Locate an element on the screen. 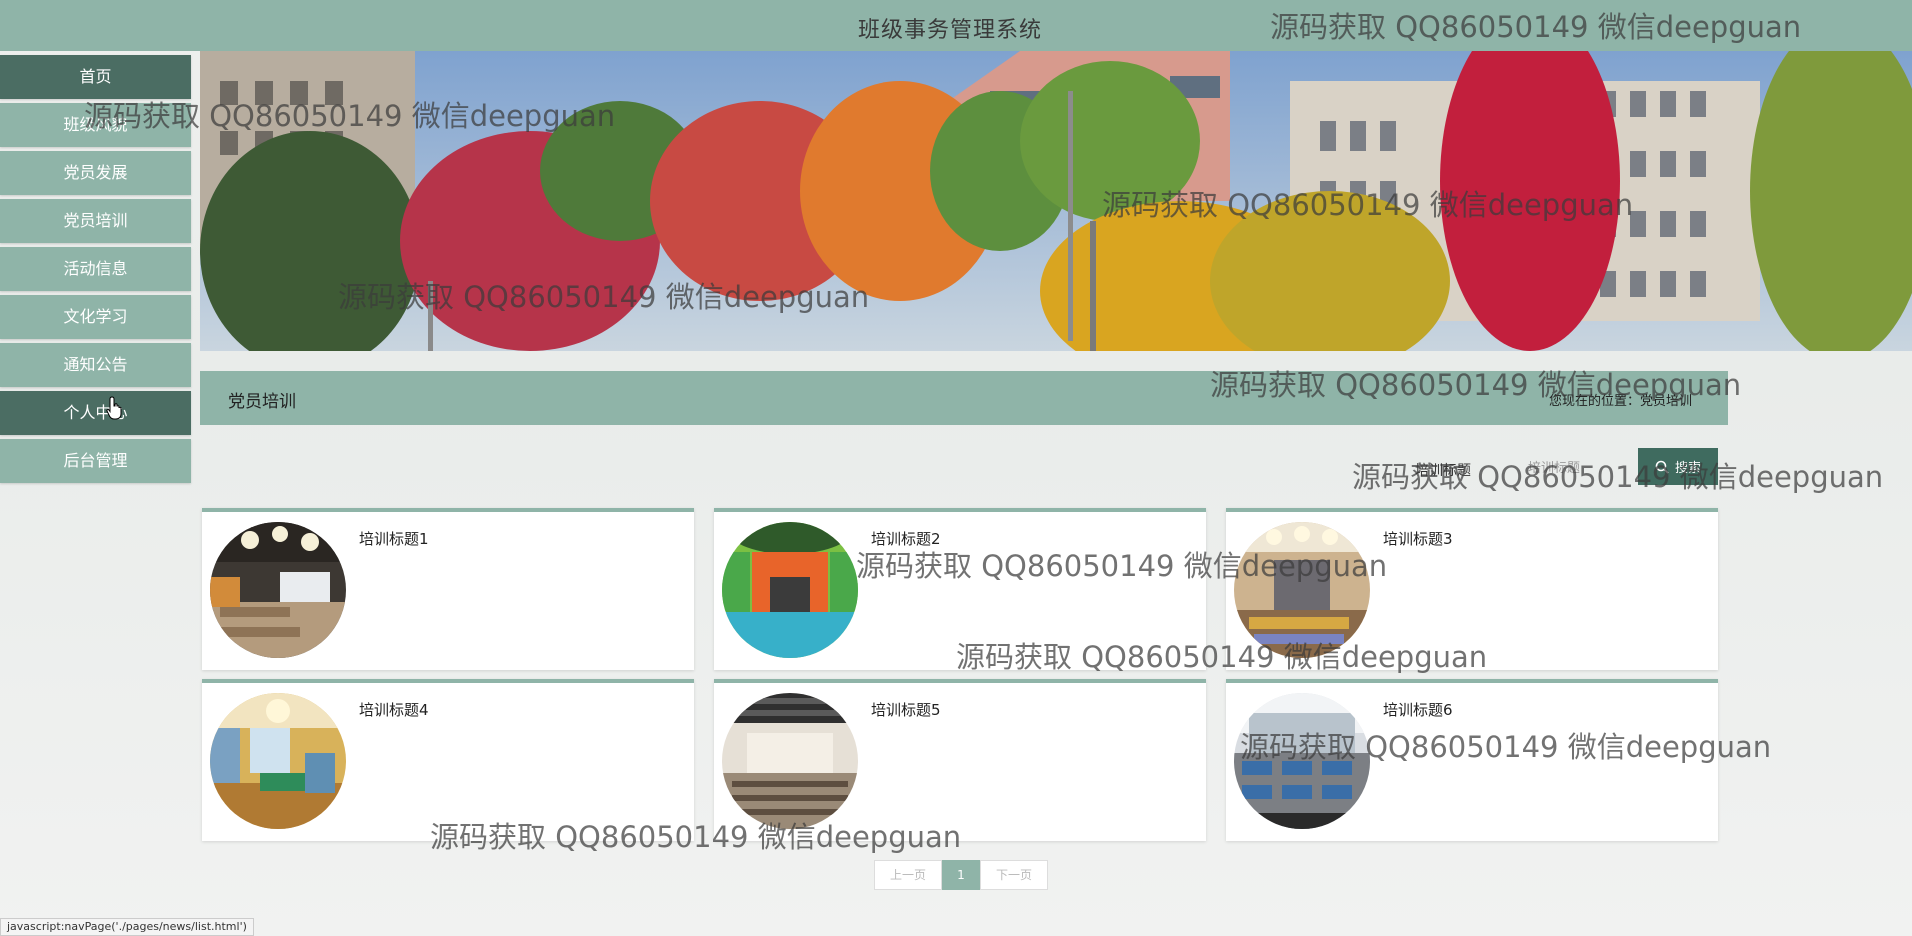 Image resolution: width=1912 pixels, height=936 pixels. training-title: 培训标题1 is located at coordinates (394, 538).